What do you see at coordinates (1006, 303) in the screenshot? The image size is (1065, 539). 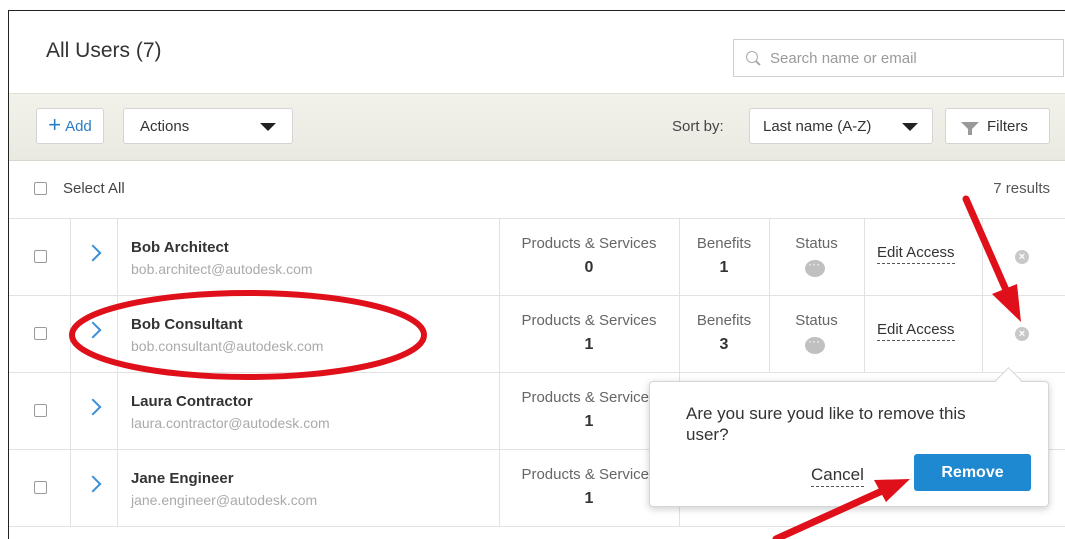 I see `arrow-head` at bounding box center [1006, 303].